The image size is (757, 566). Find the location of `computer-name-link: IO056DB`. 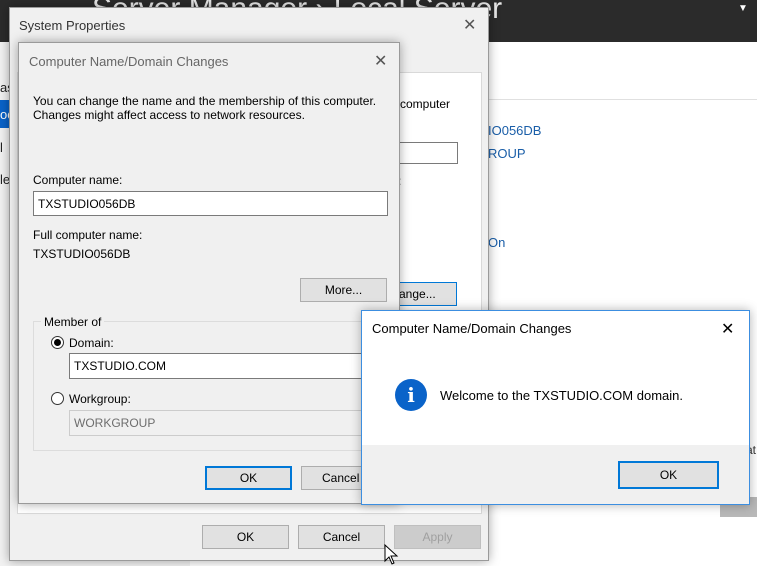

computer-name-link: IO056DB is located at coordinates (514, 130).